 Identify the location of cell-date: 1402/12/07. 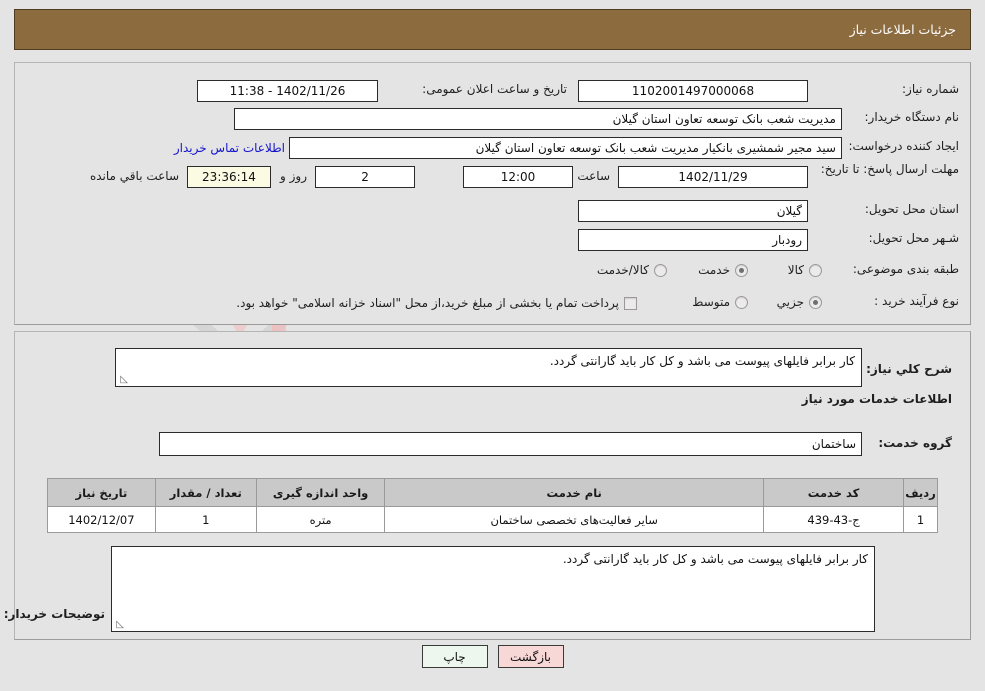
(101, 519).